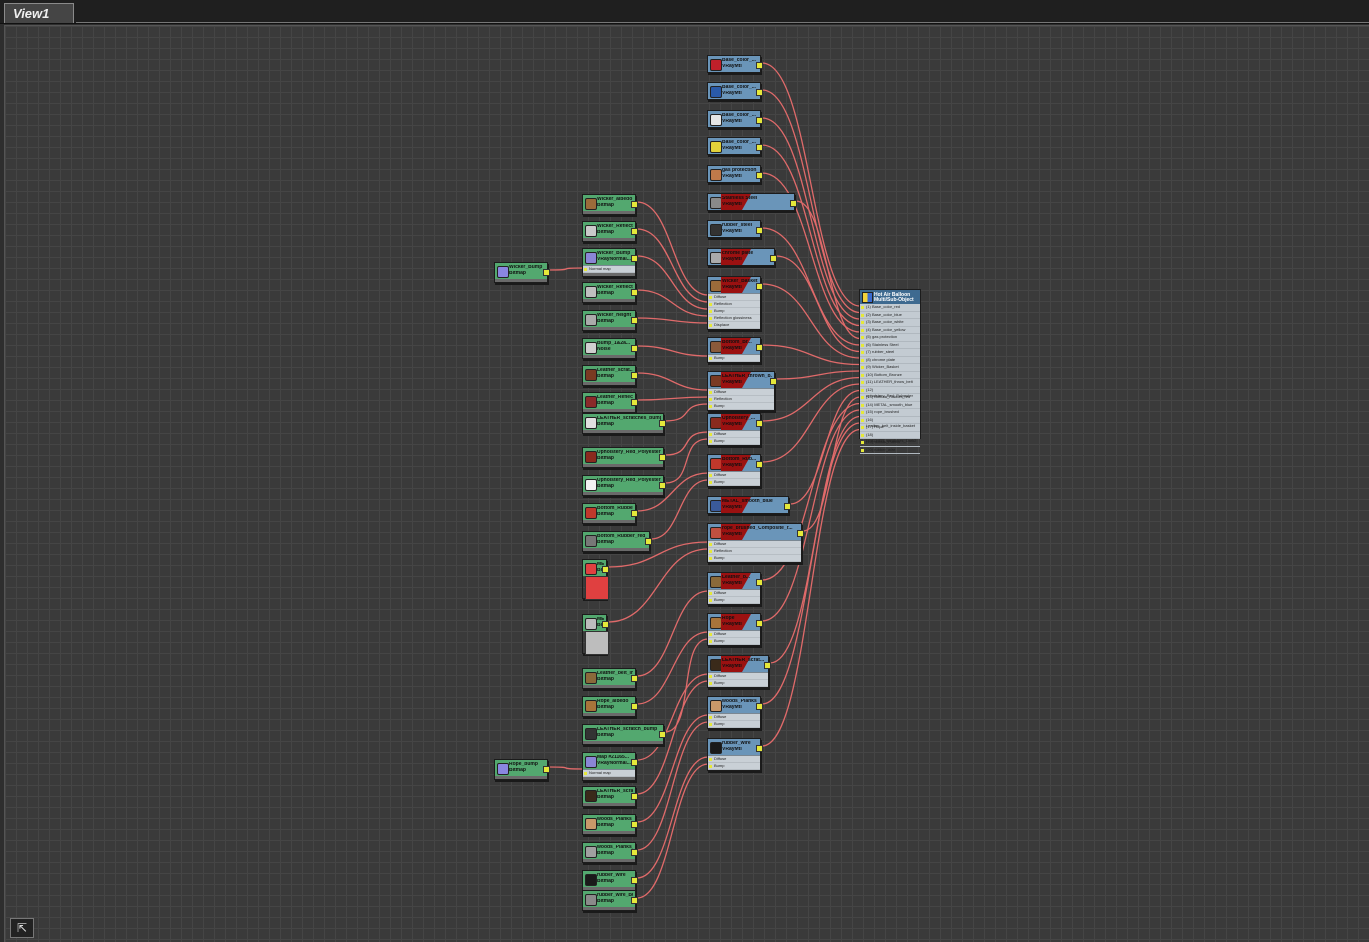  What do you see at coordinates (735, 754) in the screenshot?
I see `material-node: rubber_wire VRayMtl Diffuse Bump` at bounding box center [735, 754].